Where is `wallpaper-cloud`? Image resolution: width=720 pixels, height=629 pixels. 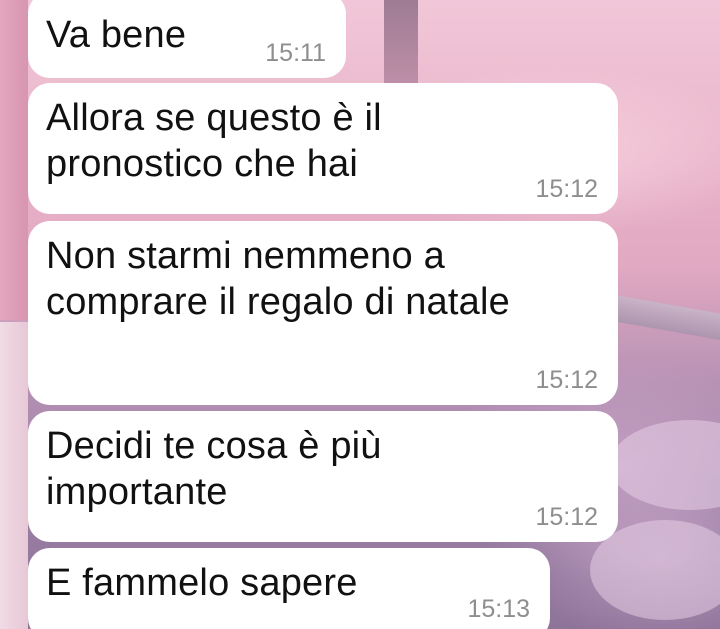
wallpaper-cloud is located at coordinates (665, 465).